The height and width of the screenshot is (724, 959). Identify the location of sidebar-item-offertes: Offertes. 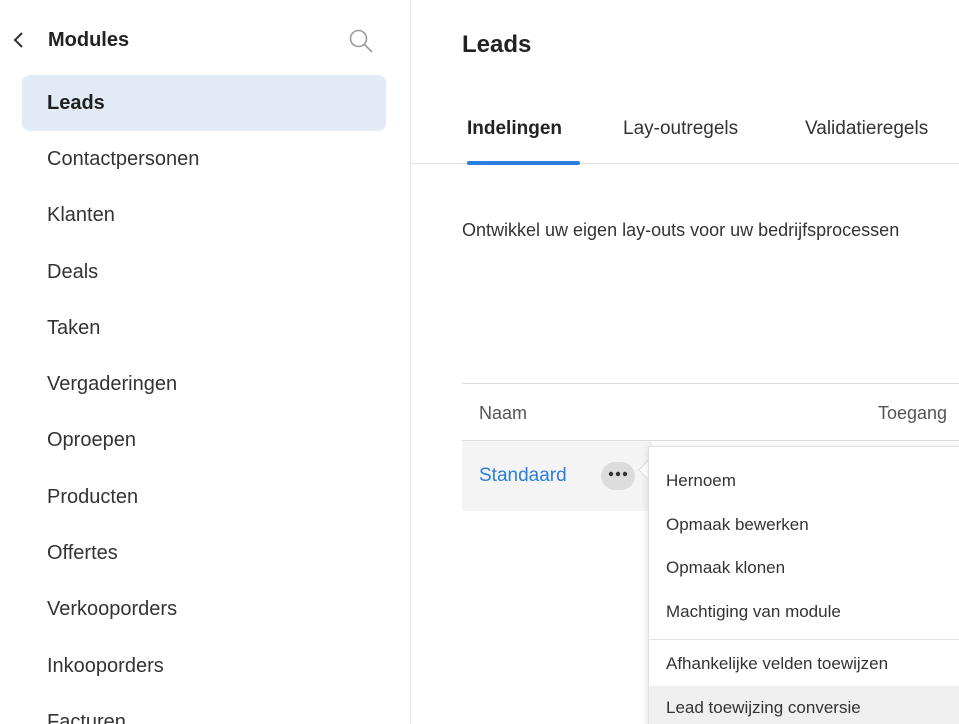
(204, 553).